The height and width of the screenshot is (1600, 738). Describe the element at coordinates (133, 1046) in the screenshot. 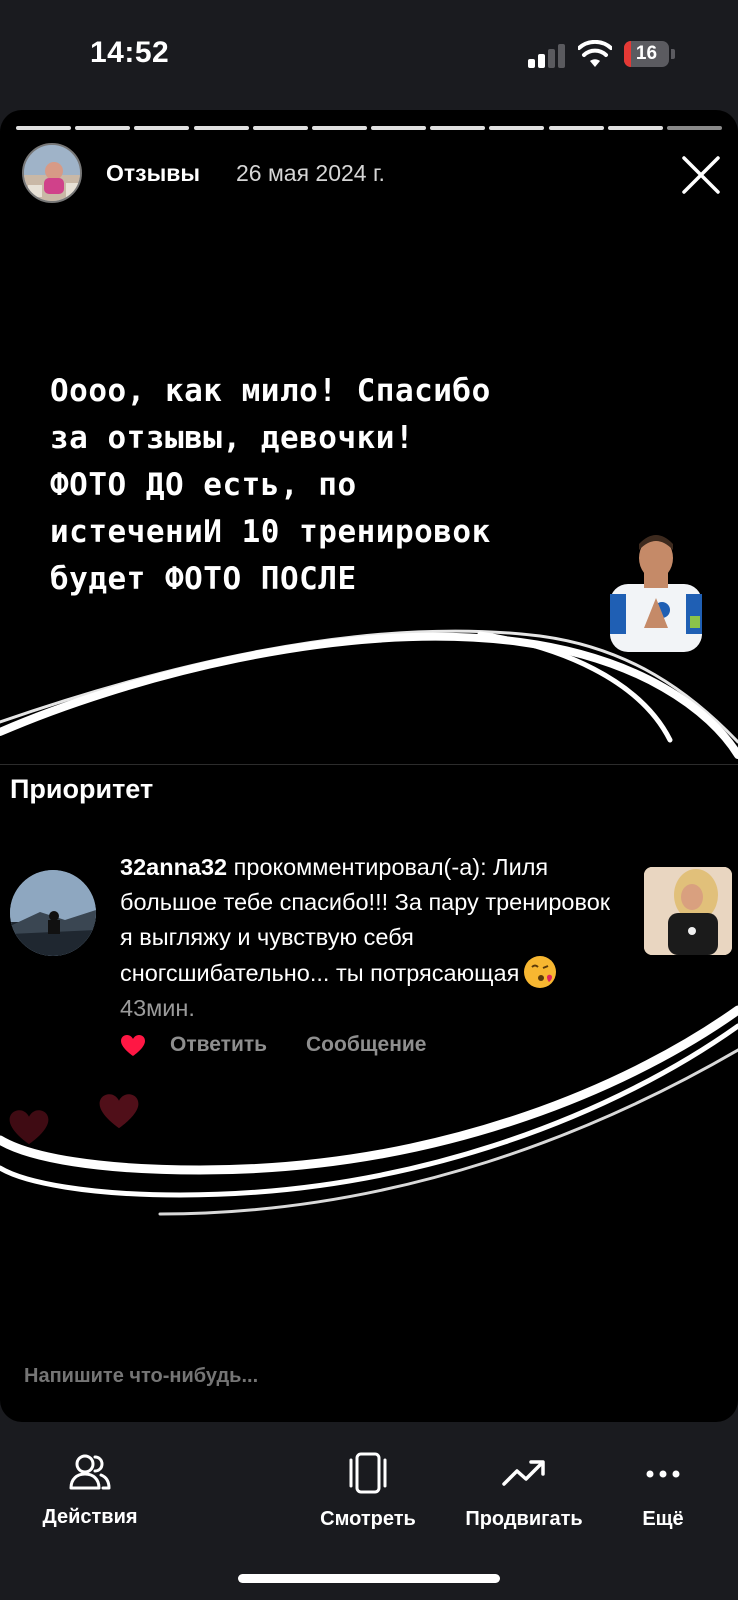

I see `heart-icon` at that location.